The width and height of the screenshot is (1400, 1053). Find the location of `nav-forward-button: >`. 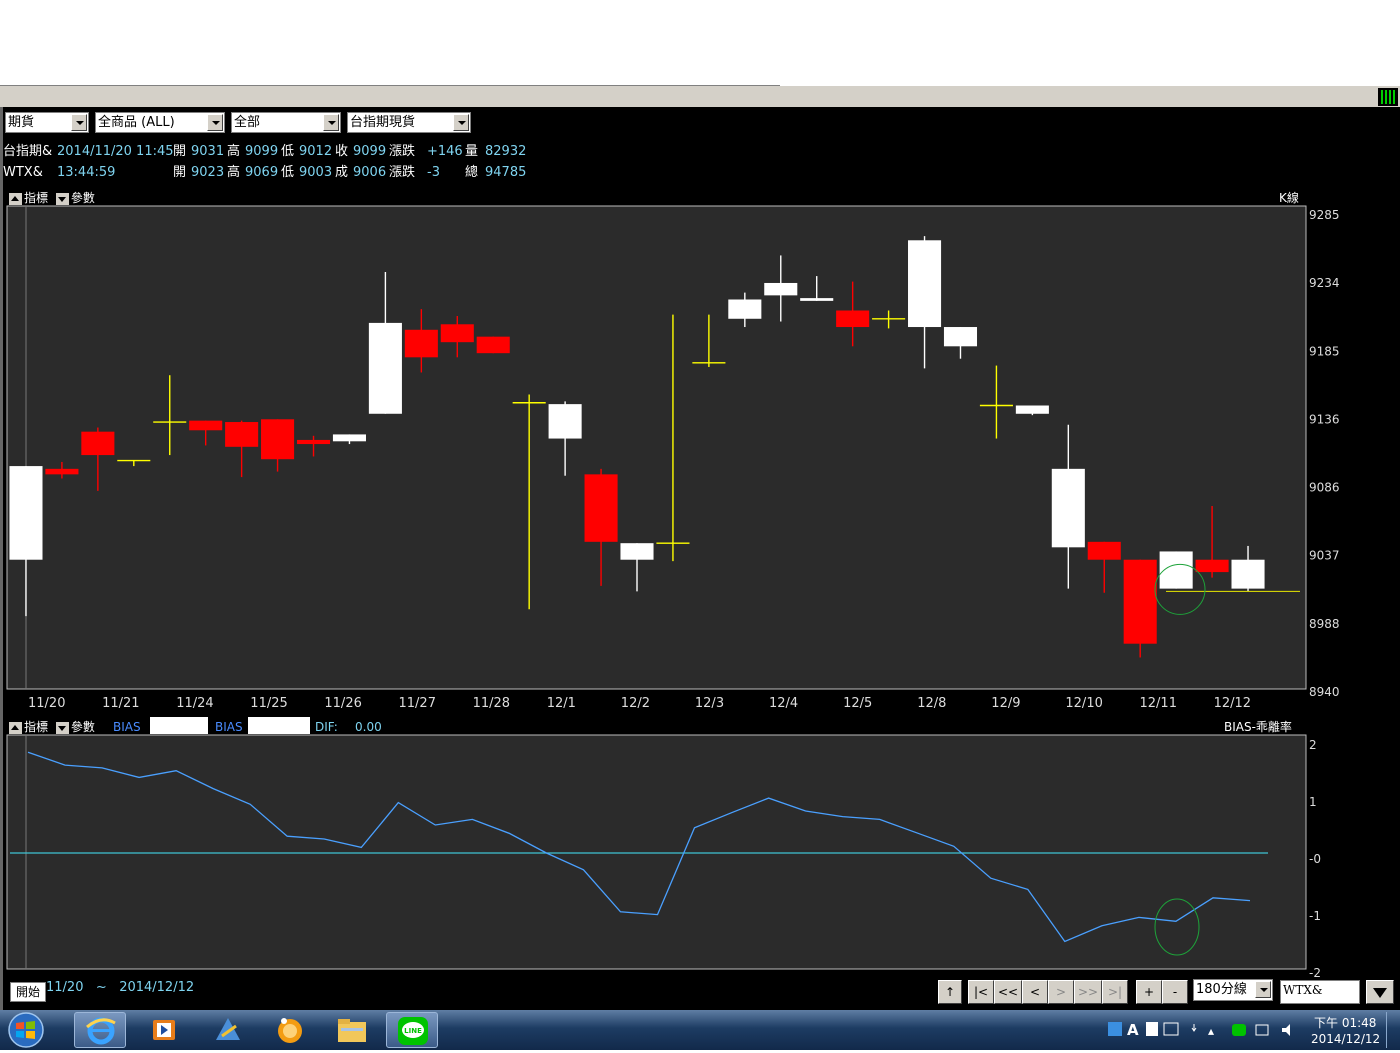

nav-forward-button: > is located at coordinates (1061, 992).